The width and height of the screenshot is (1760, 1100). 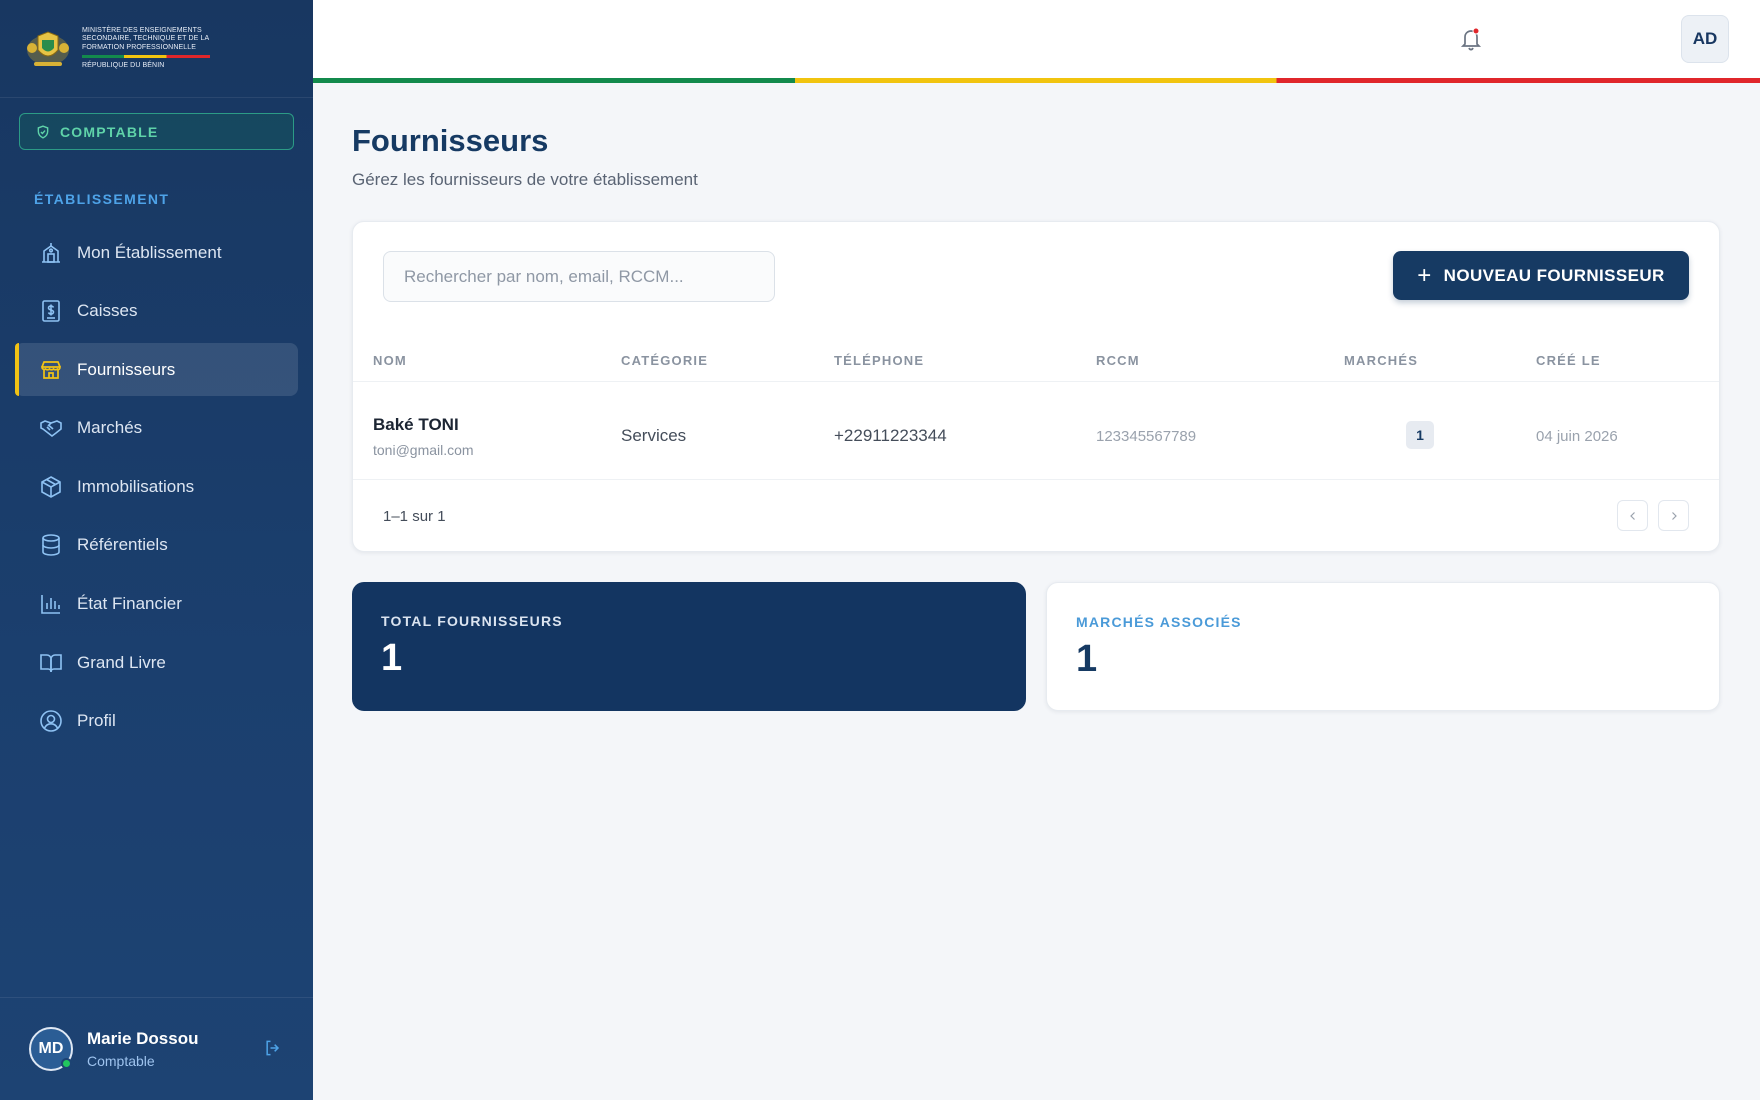 I want to click on associated-markets-value: 1, so click(x=1087, y=659).